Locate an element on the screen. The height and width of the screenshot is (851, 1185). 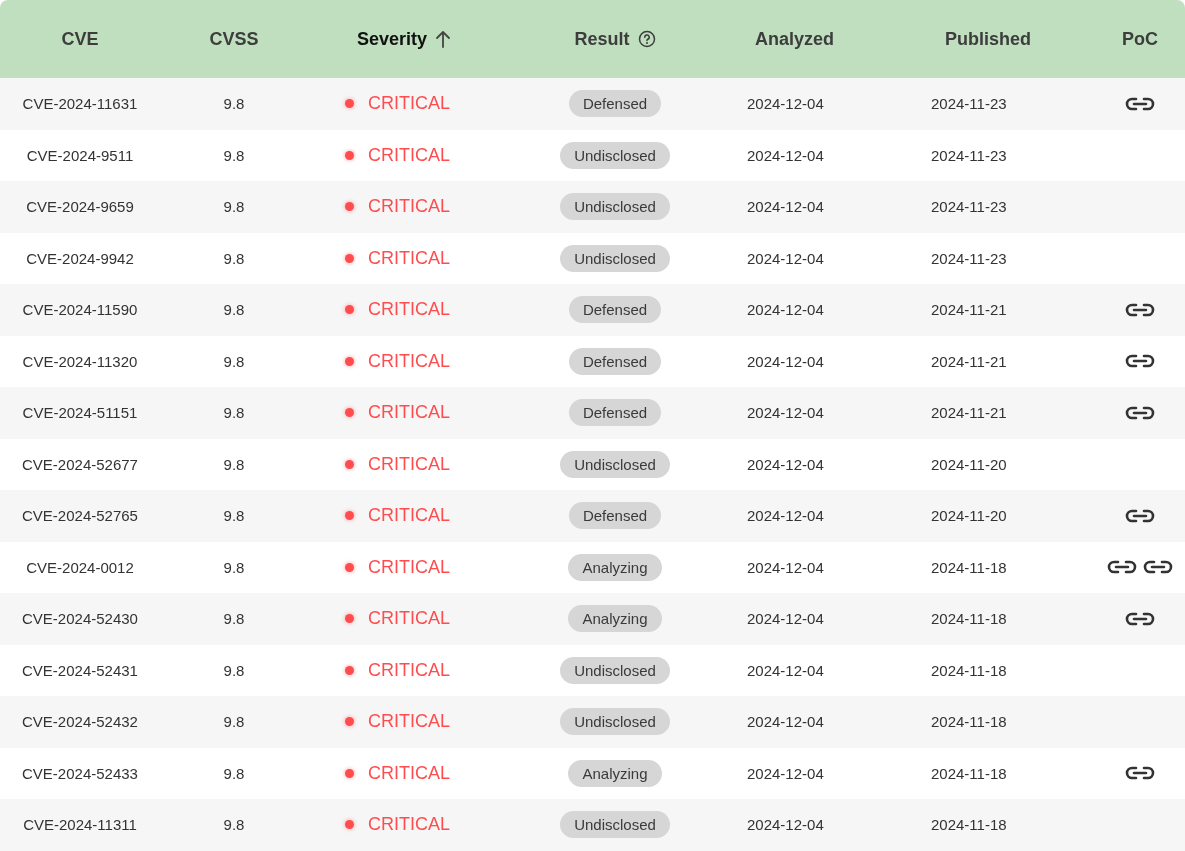
cve-id: CVE-2024-11311 is located at coordinates (80, 825).